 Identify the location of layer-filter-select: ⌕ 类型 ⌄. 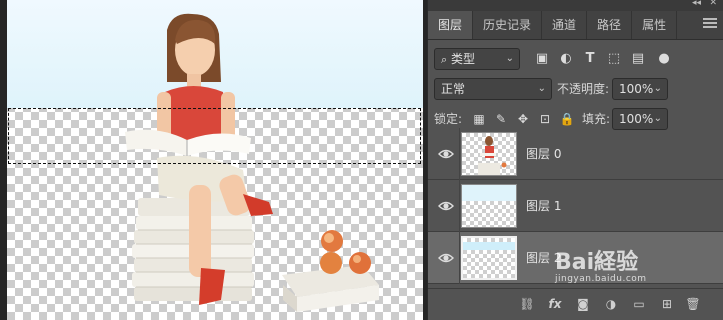
(477, 59).